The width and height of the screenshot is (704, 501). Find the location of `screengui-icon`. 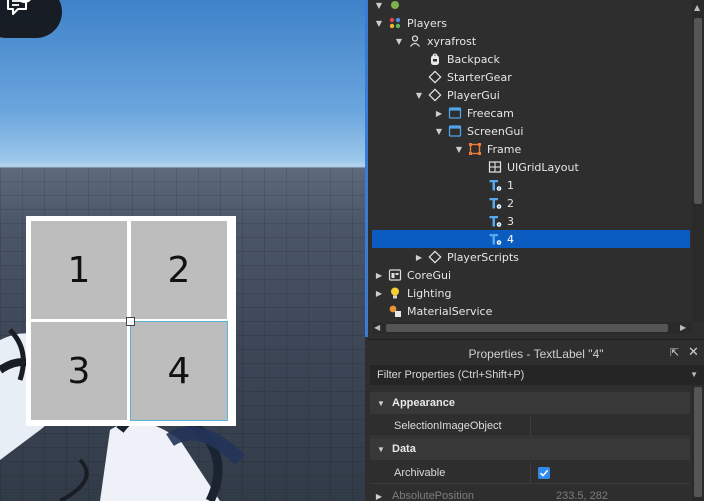

screengui-icon is located at coordinates (455, 131).